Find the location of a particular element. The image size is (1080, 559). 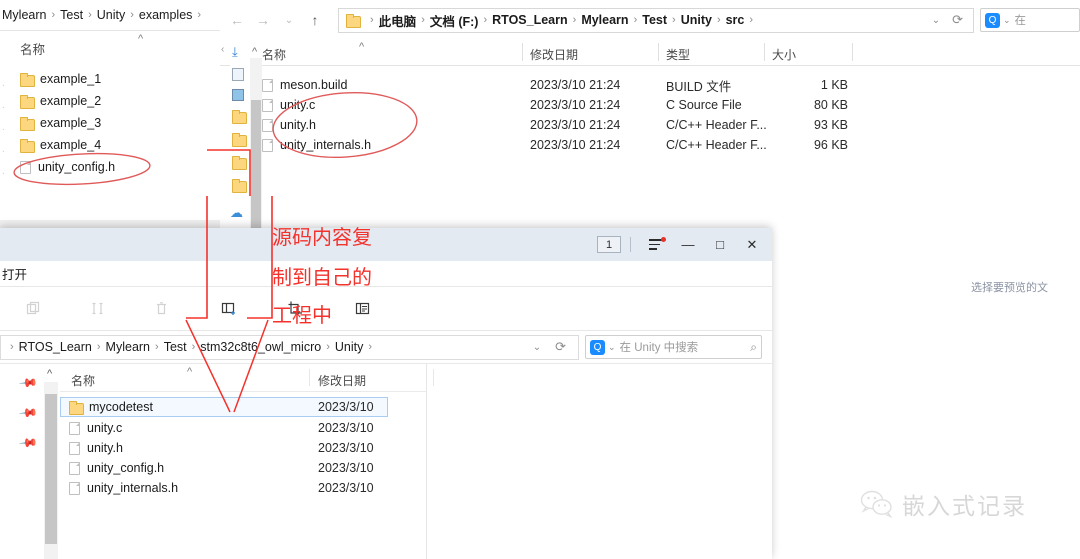

breadcrumb-item-1: Mylearn is located at coordinates (128, 347).